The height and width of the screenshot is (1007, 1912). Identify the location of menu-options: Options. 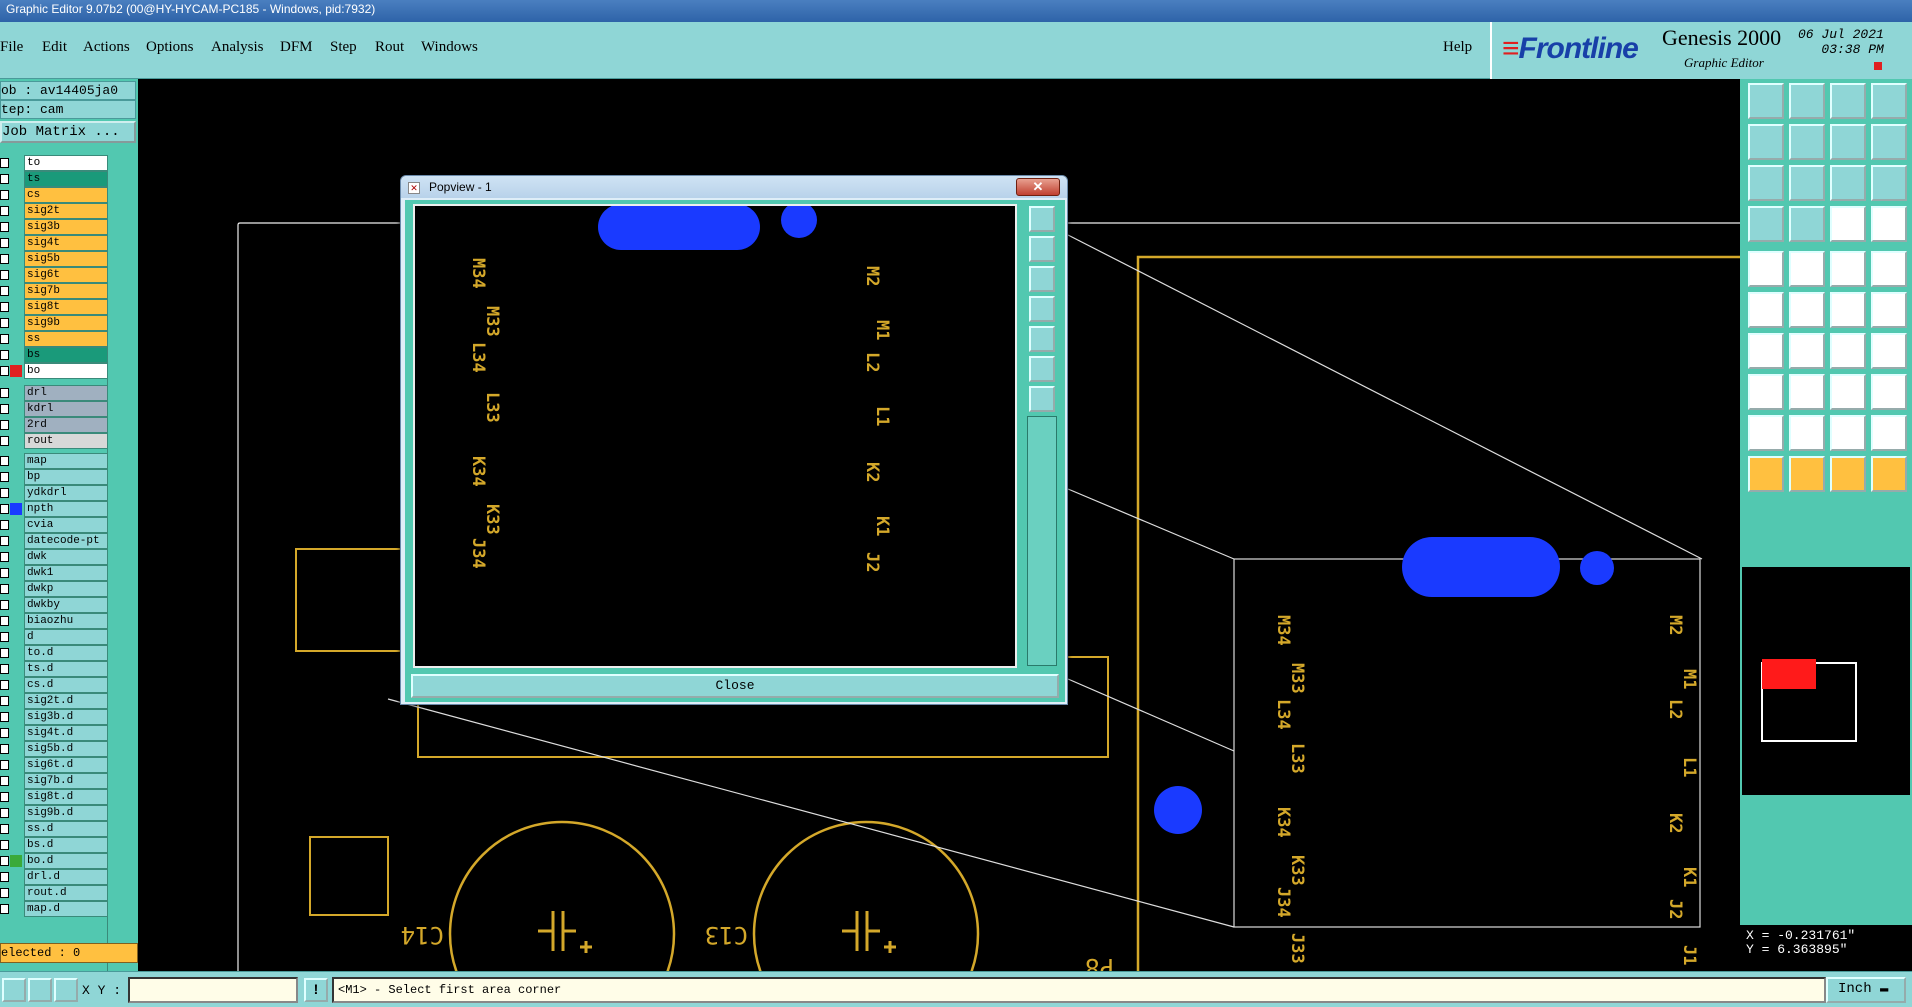
(170, 47).